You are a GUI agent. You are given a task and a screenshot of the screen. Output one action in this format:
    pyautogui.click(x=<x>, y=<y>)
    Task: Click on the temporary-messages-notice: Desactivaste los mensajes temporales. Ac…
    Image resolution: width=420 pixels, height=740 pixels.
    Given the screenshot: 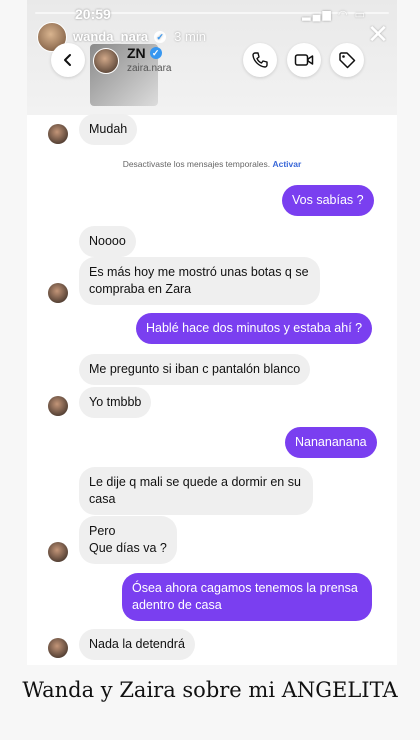 What is the action you would take?
    pyautogui.click(x=212, y=164)
    